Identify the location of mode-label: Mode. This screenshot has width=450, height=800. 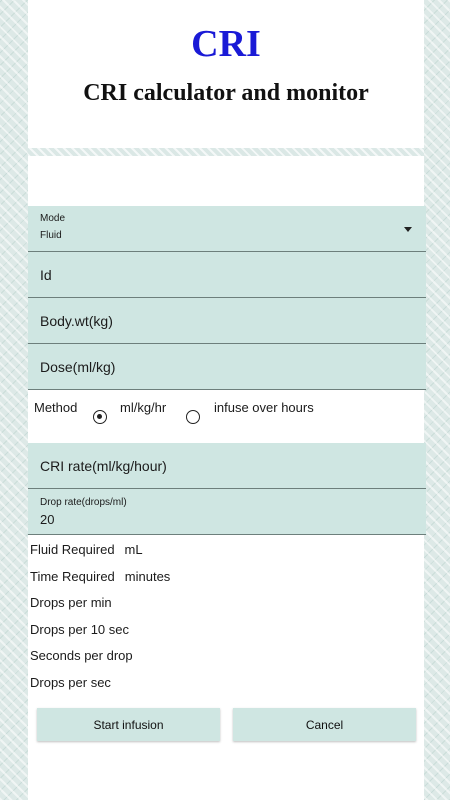
(53, 218).